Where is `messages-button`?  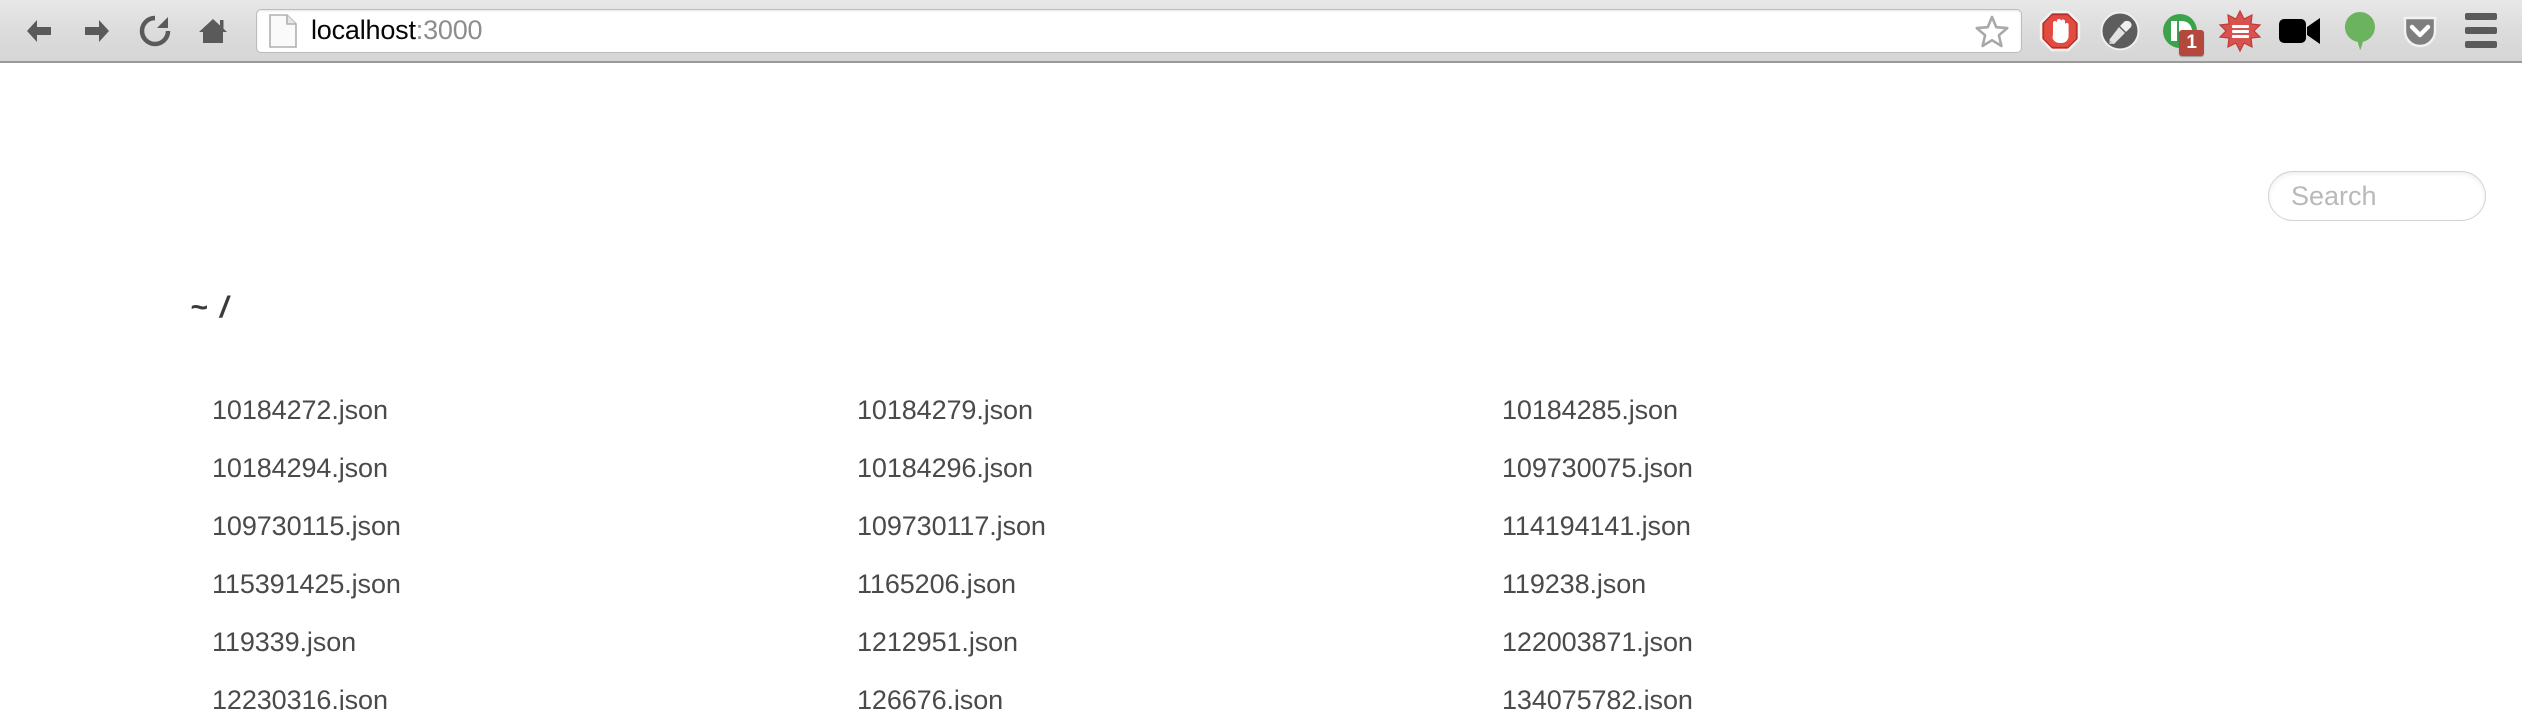
messages-button is located at coordinates (2360, 31).